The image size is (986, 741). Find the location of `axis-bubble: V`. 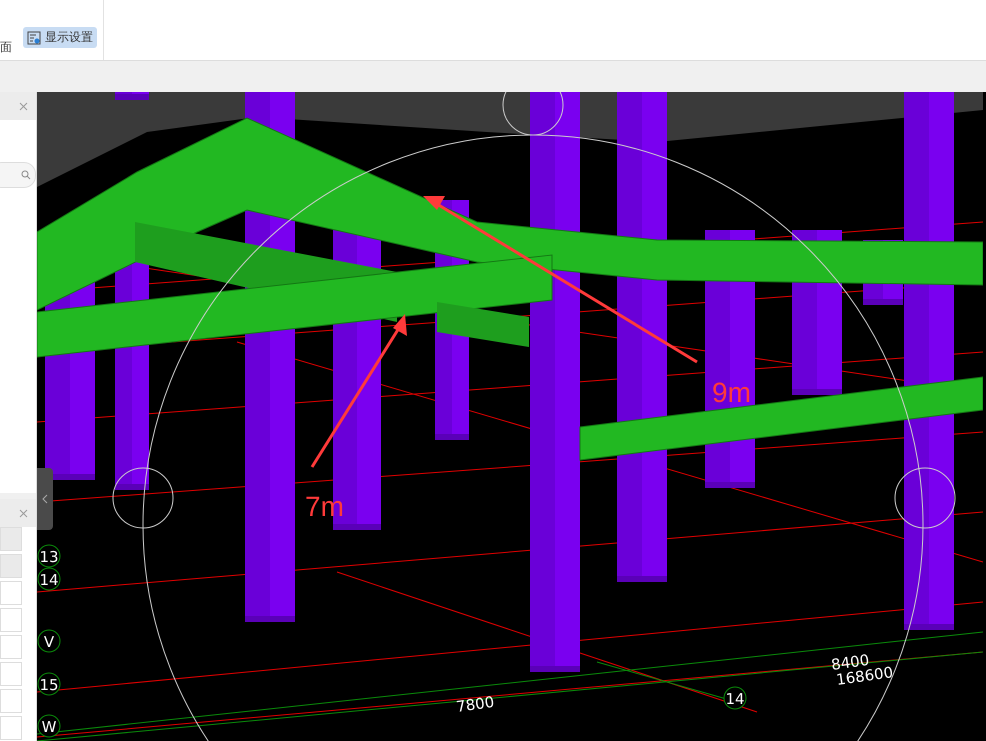

axis-bubble: V is located at coordinates (49, 641).